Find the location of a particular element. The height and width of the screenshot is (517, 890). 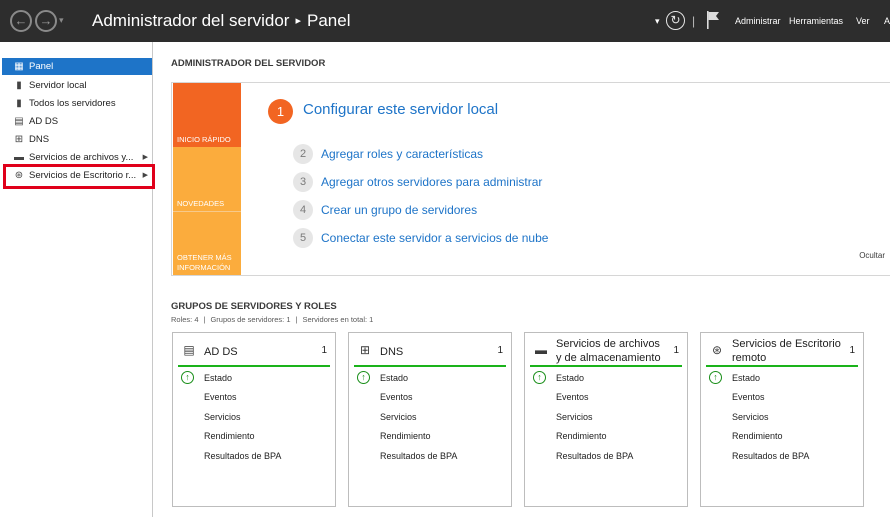

refresh-button: ↻ is located at coordinates (675, 20).